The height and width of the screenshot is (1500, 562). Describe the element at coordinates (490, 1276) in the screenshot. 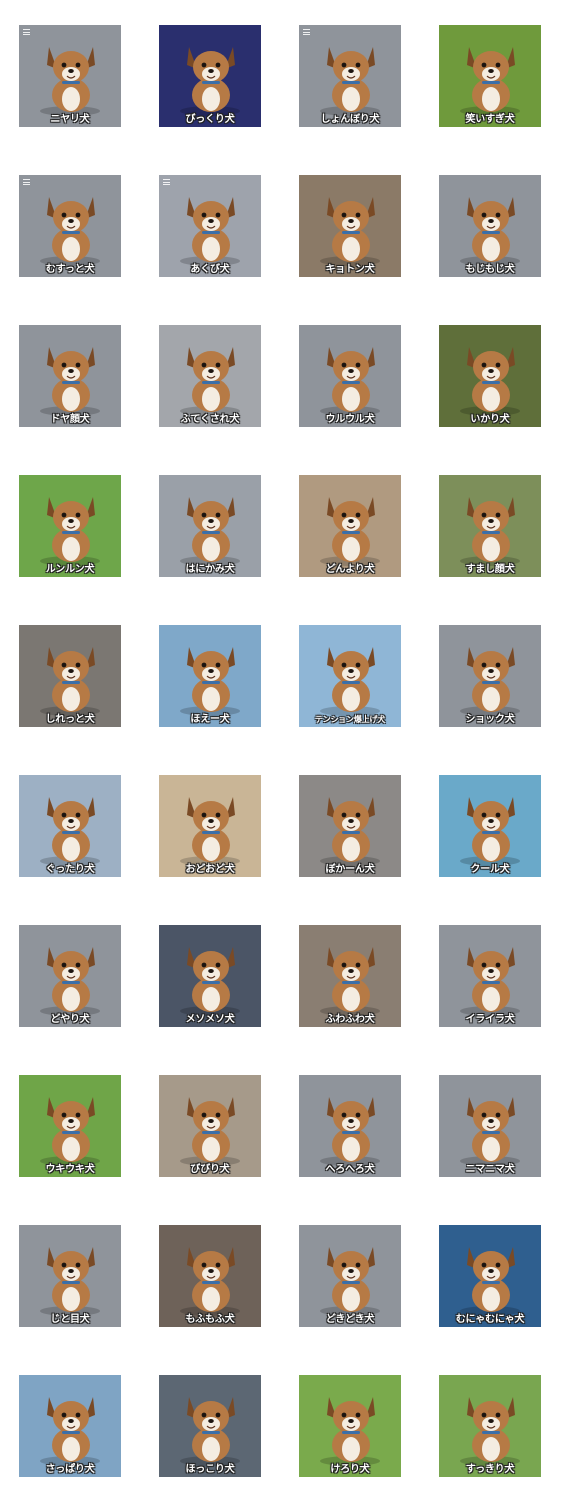

I see `sticker-tile: むにゃむにゃ犬` at that location.